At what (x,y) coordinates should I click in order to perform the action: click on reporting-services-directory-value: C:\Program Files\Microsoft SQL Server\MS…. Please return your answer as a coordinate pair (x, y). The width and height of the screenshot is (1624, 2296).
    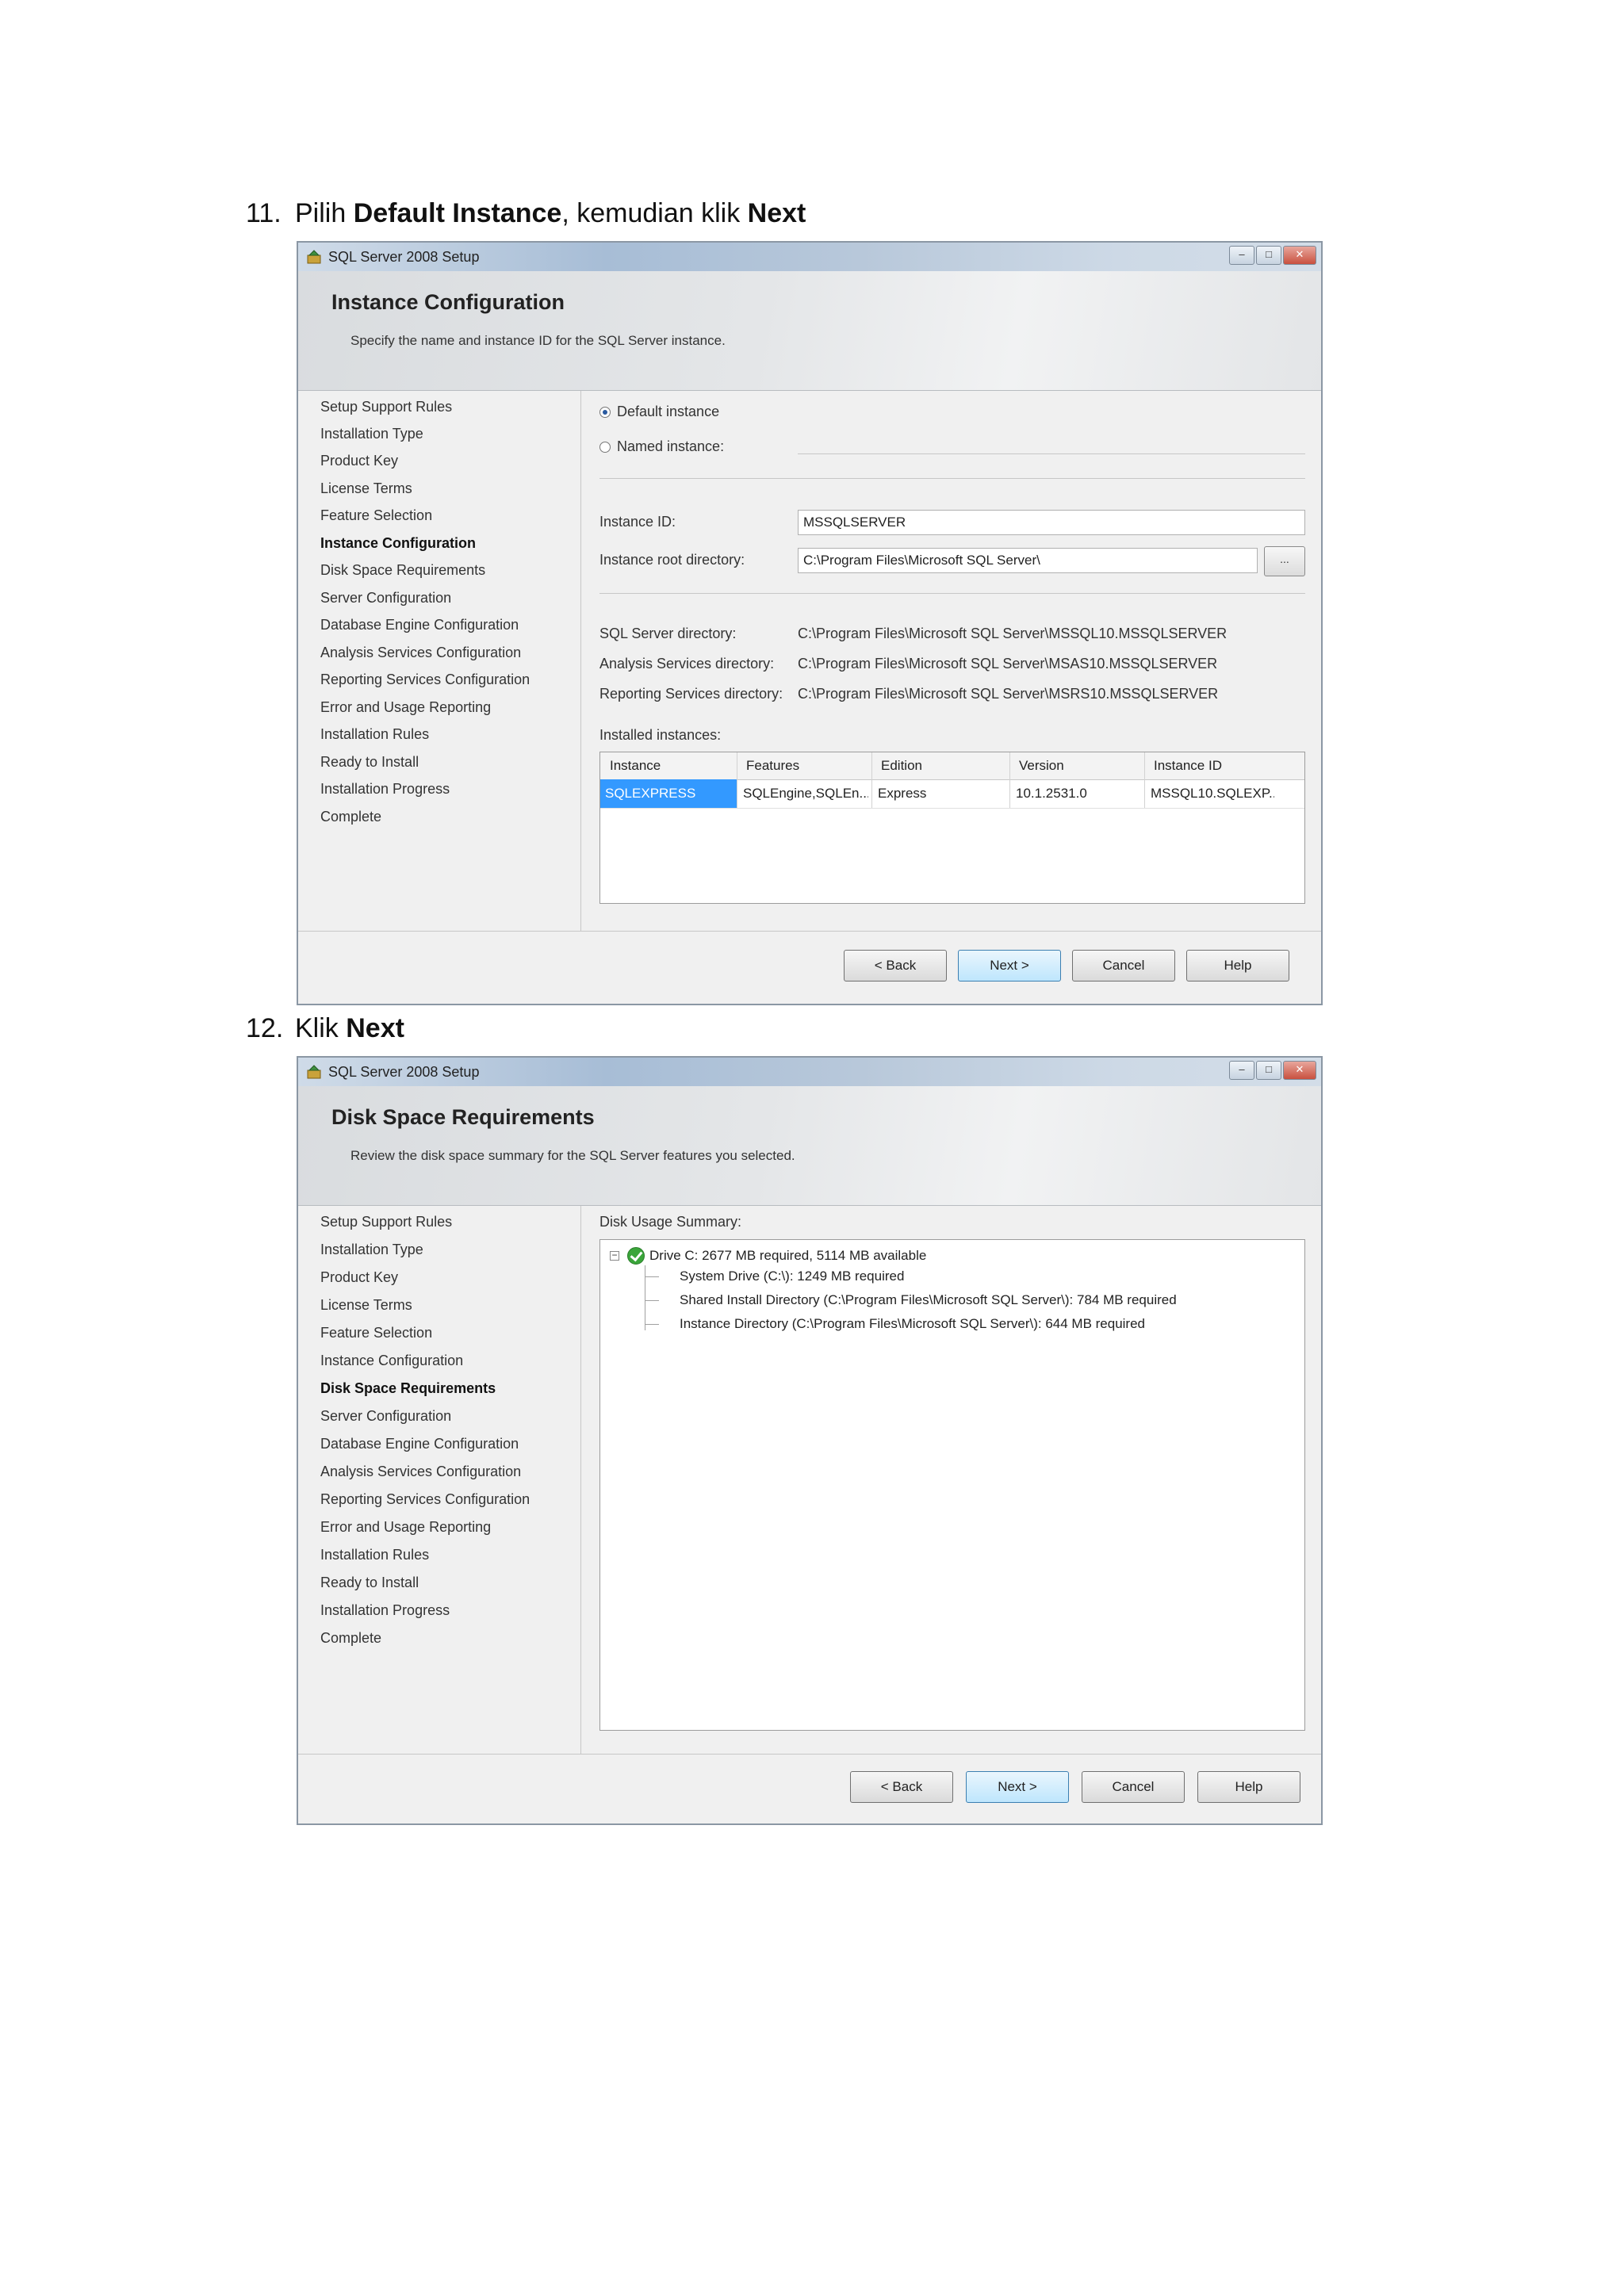
    Looking at the image, I should click on (1008, 694).